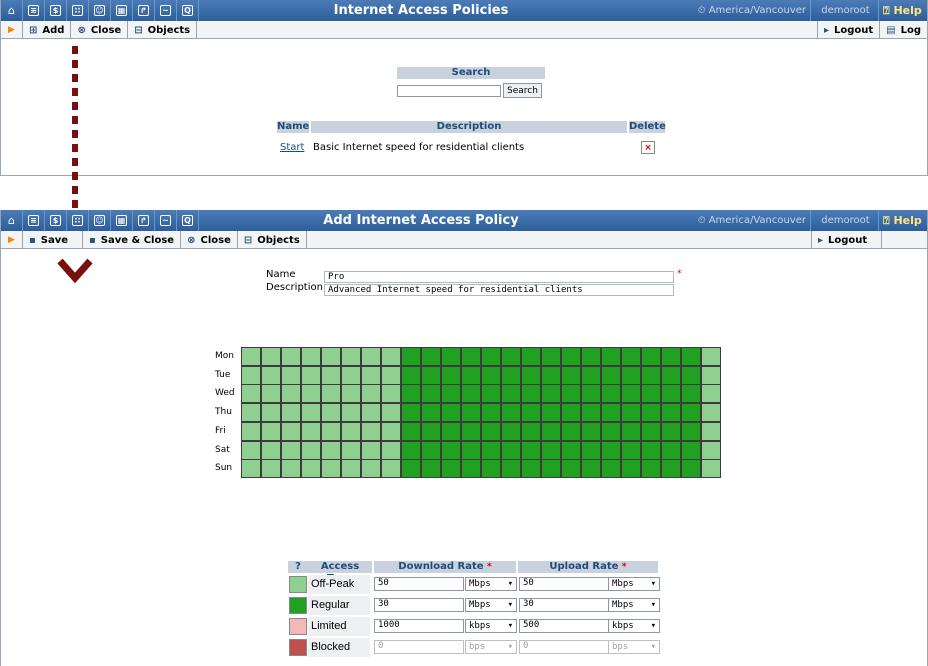 The width and height of the screenshot is (928, 666). What do you see at coordinates (903, 30) in the screenshot?
I see `log-button: ▤ Log` at bounding box center [903, 30].